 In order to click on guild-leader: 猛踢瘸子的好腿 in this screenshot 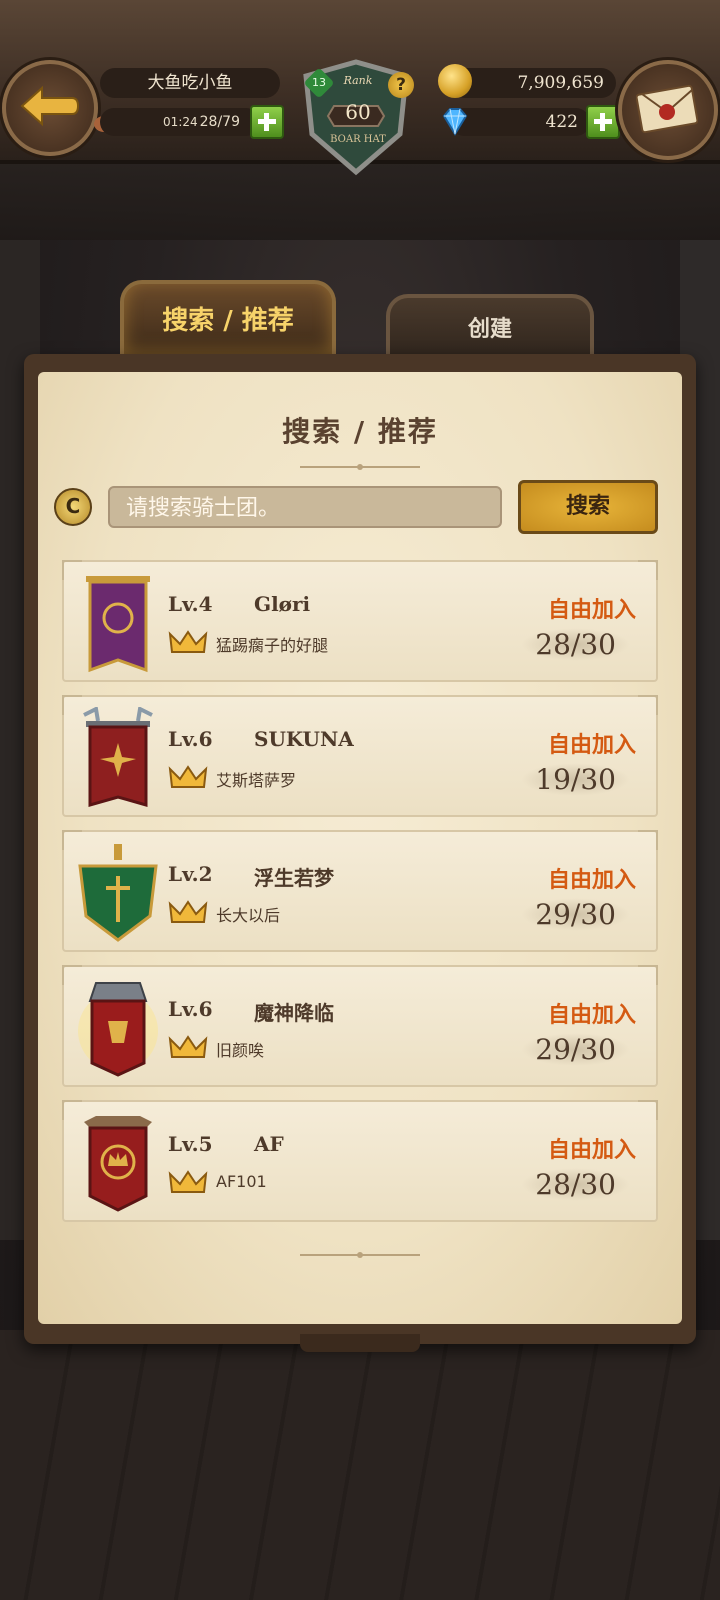, I will do `click(272, 645)`.